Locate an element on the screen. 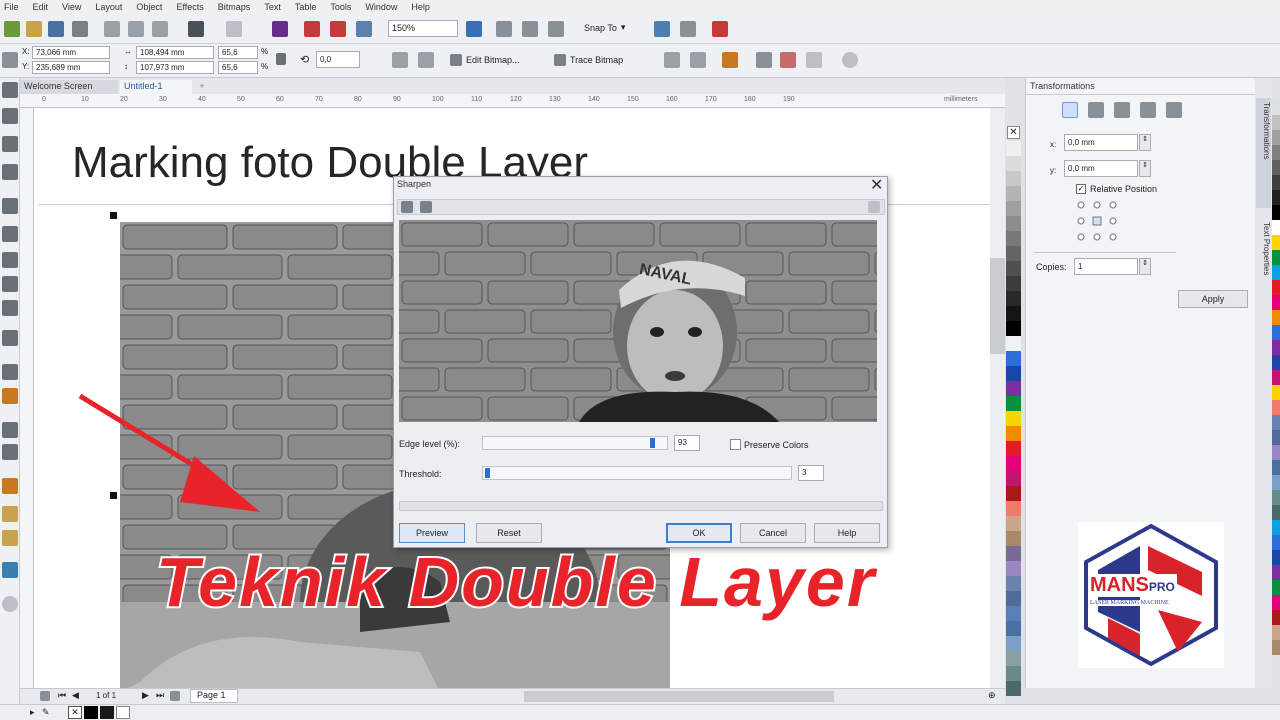  customize-toolbox-icon is located at coordinates (10, 604).